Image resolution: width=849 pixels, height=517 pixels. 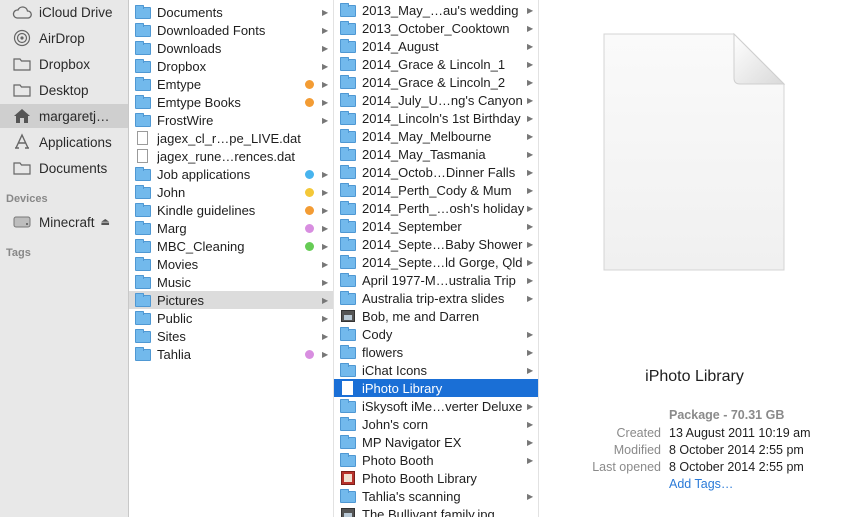 What do you see at coordinates (436, 100) in the screenshot?
I see `folder-row: 2014_July_U…ng's Canyon ▶` at bounding box center [436, 100].